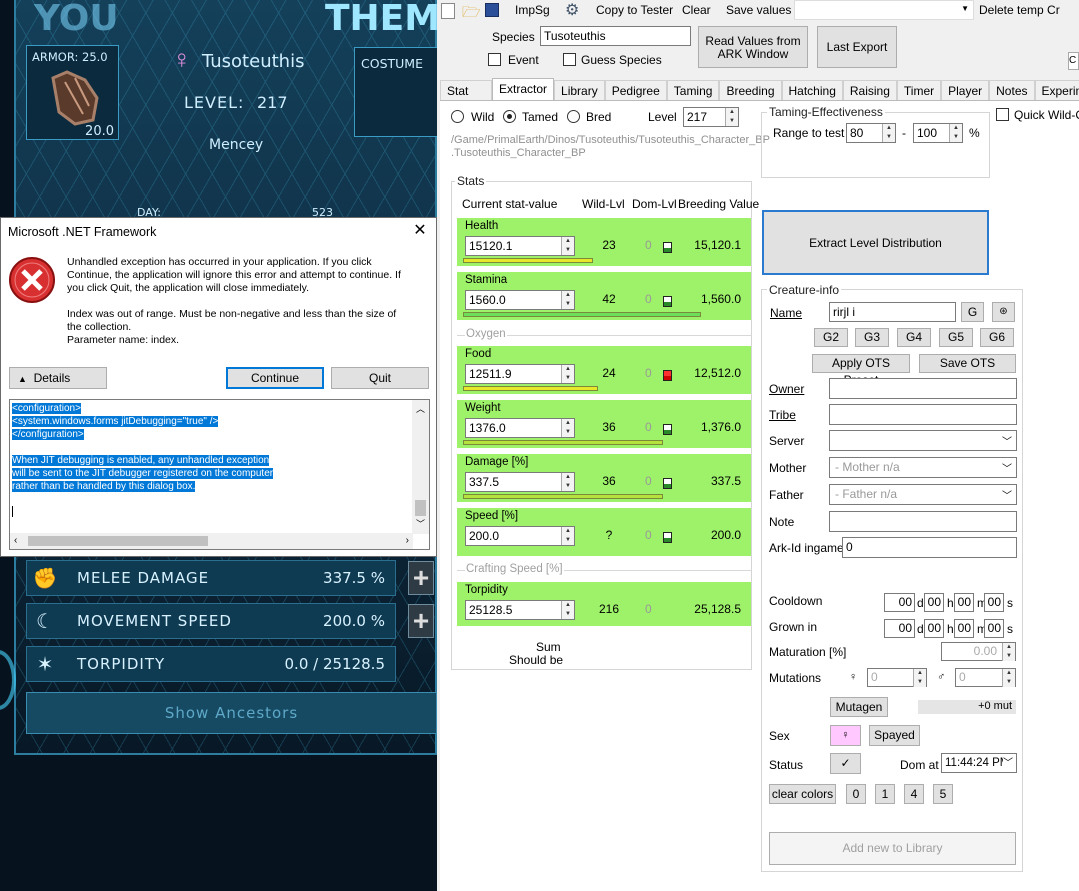 Image resolution: width=1079 pixels, height=891 pixels. Describe the element at coordinates (520, 300) in the screenshot. I see `stat-value-input: 1560.0 ▲ ▼` at that location.